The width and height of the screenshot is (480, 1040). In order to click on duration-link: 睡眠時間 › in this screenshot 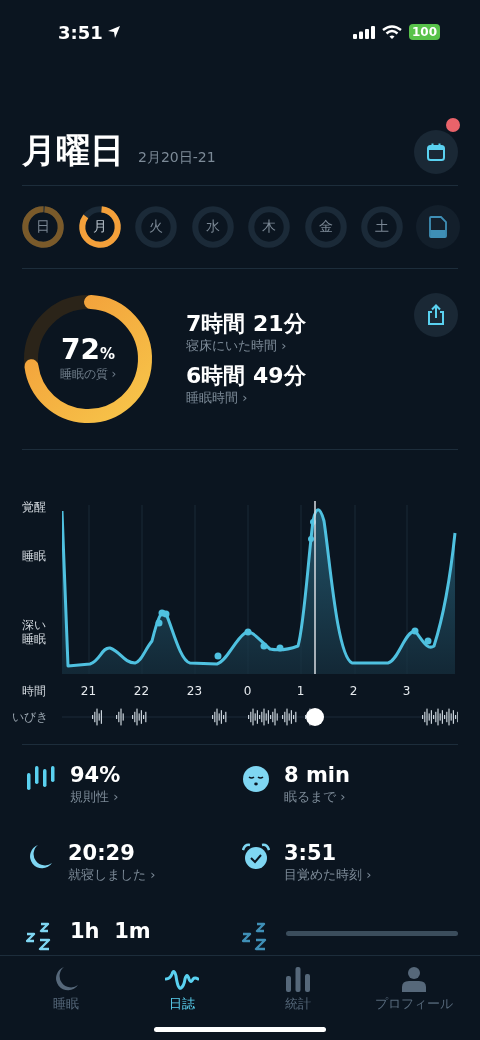, I will do `click(217, 398)`.